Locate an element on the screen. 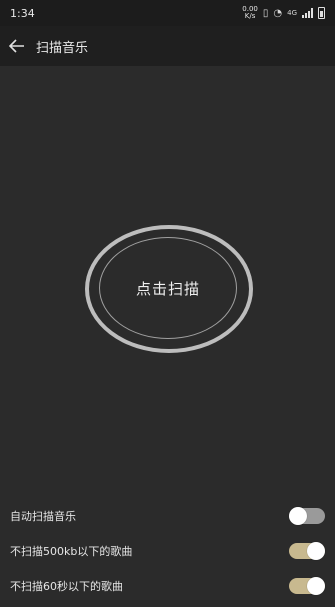  skip-500kb-toggle is located at coordinates (307, 551).